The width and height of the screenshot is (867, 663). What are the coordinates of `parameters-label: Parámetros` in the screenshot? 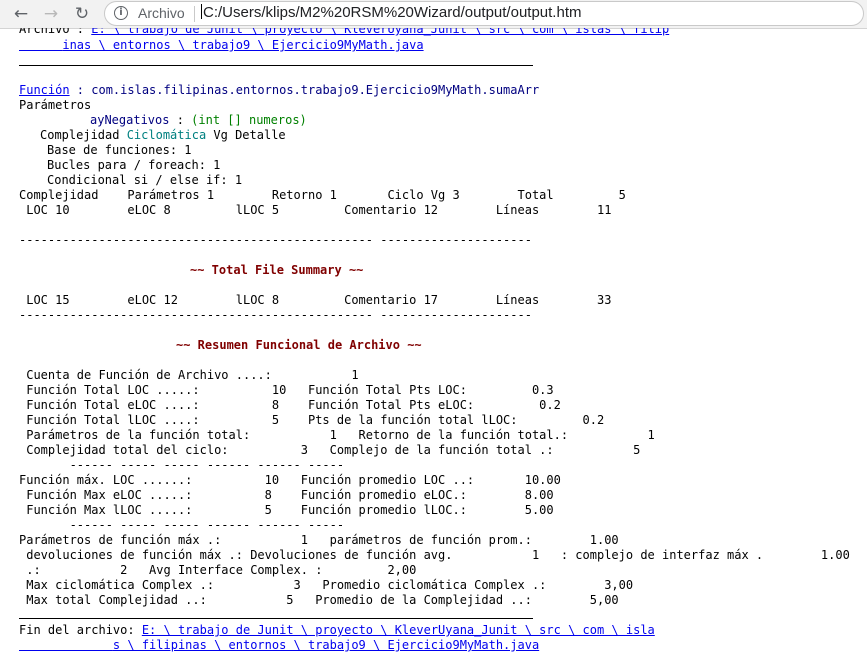 It's located at (55, 105).